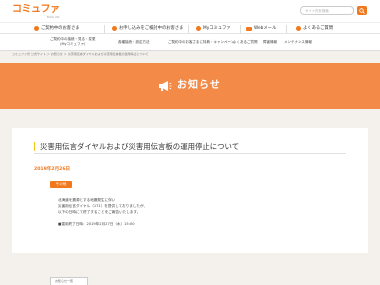 The height and width of the screenshot is (285, 380). What do you see at coordinates (201, 42) in the screenshot?
I see `subnav-item-campaigns: ご契約中のお客さまに特典・キャンペーン` at bounding box center [201, 42].